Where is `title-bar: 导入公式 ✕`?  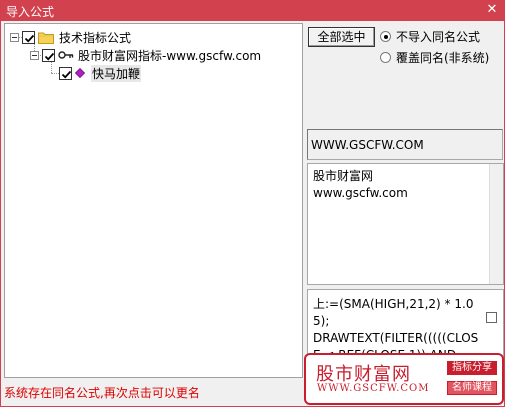
title-bar: 导入公式 ✕ is located at coordinates (252, 11).